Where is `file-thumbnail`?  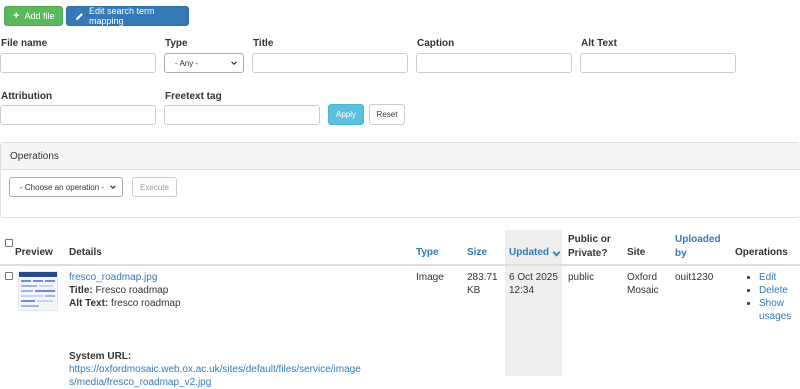 file-thumbnail is located at coordinates (38, 291).